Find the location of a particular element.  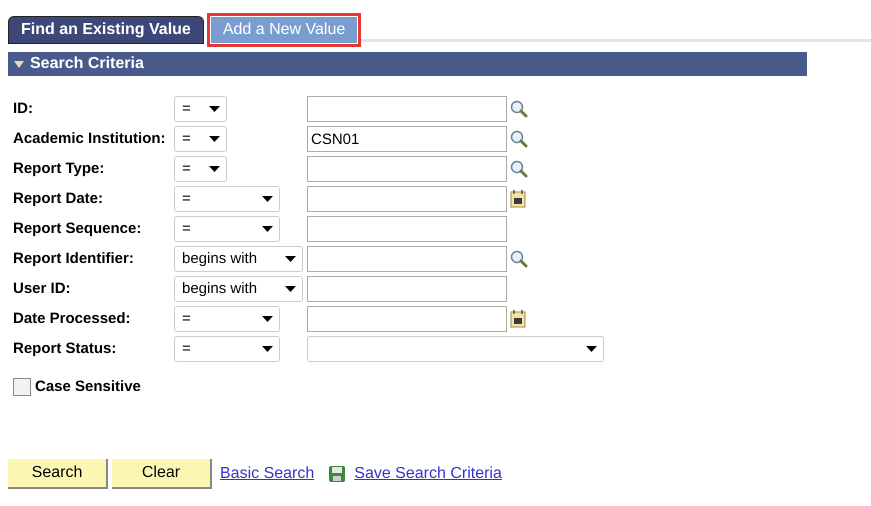

link: Save Search Criteria is located at coordinates (428, 474).